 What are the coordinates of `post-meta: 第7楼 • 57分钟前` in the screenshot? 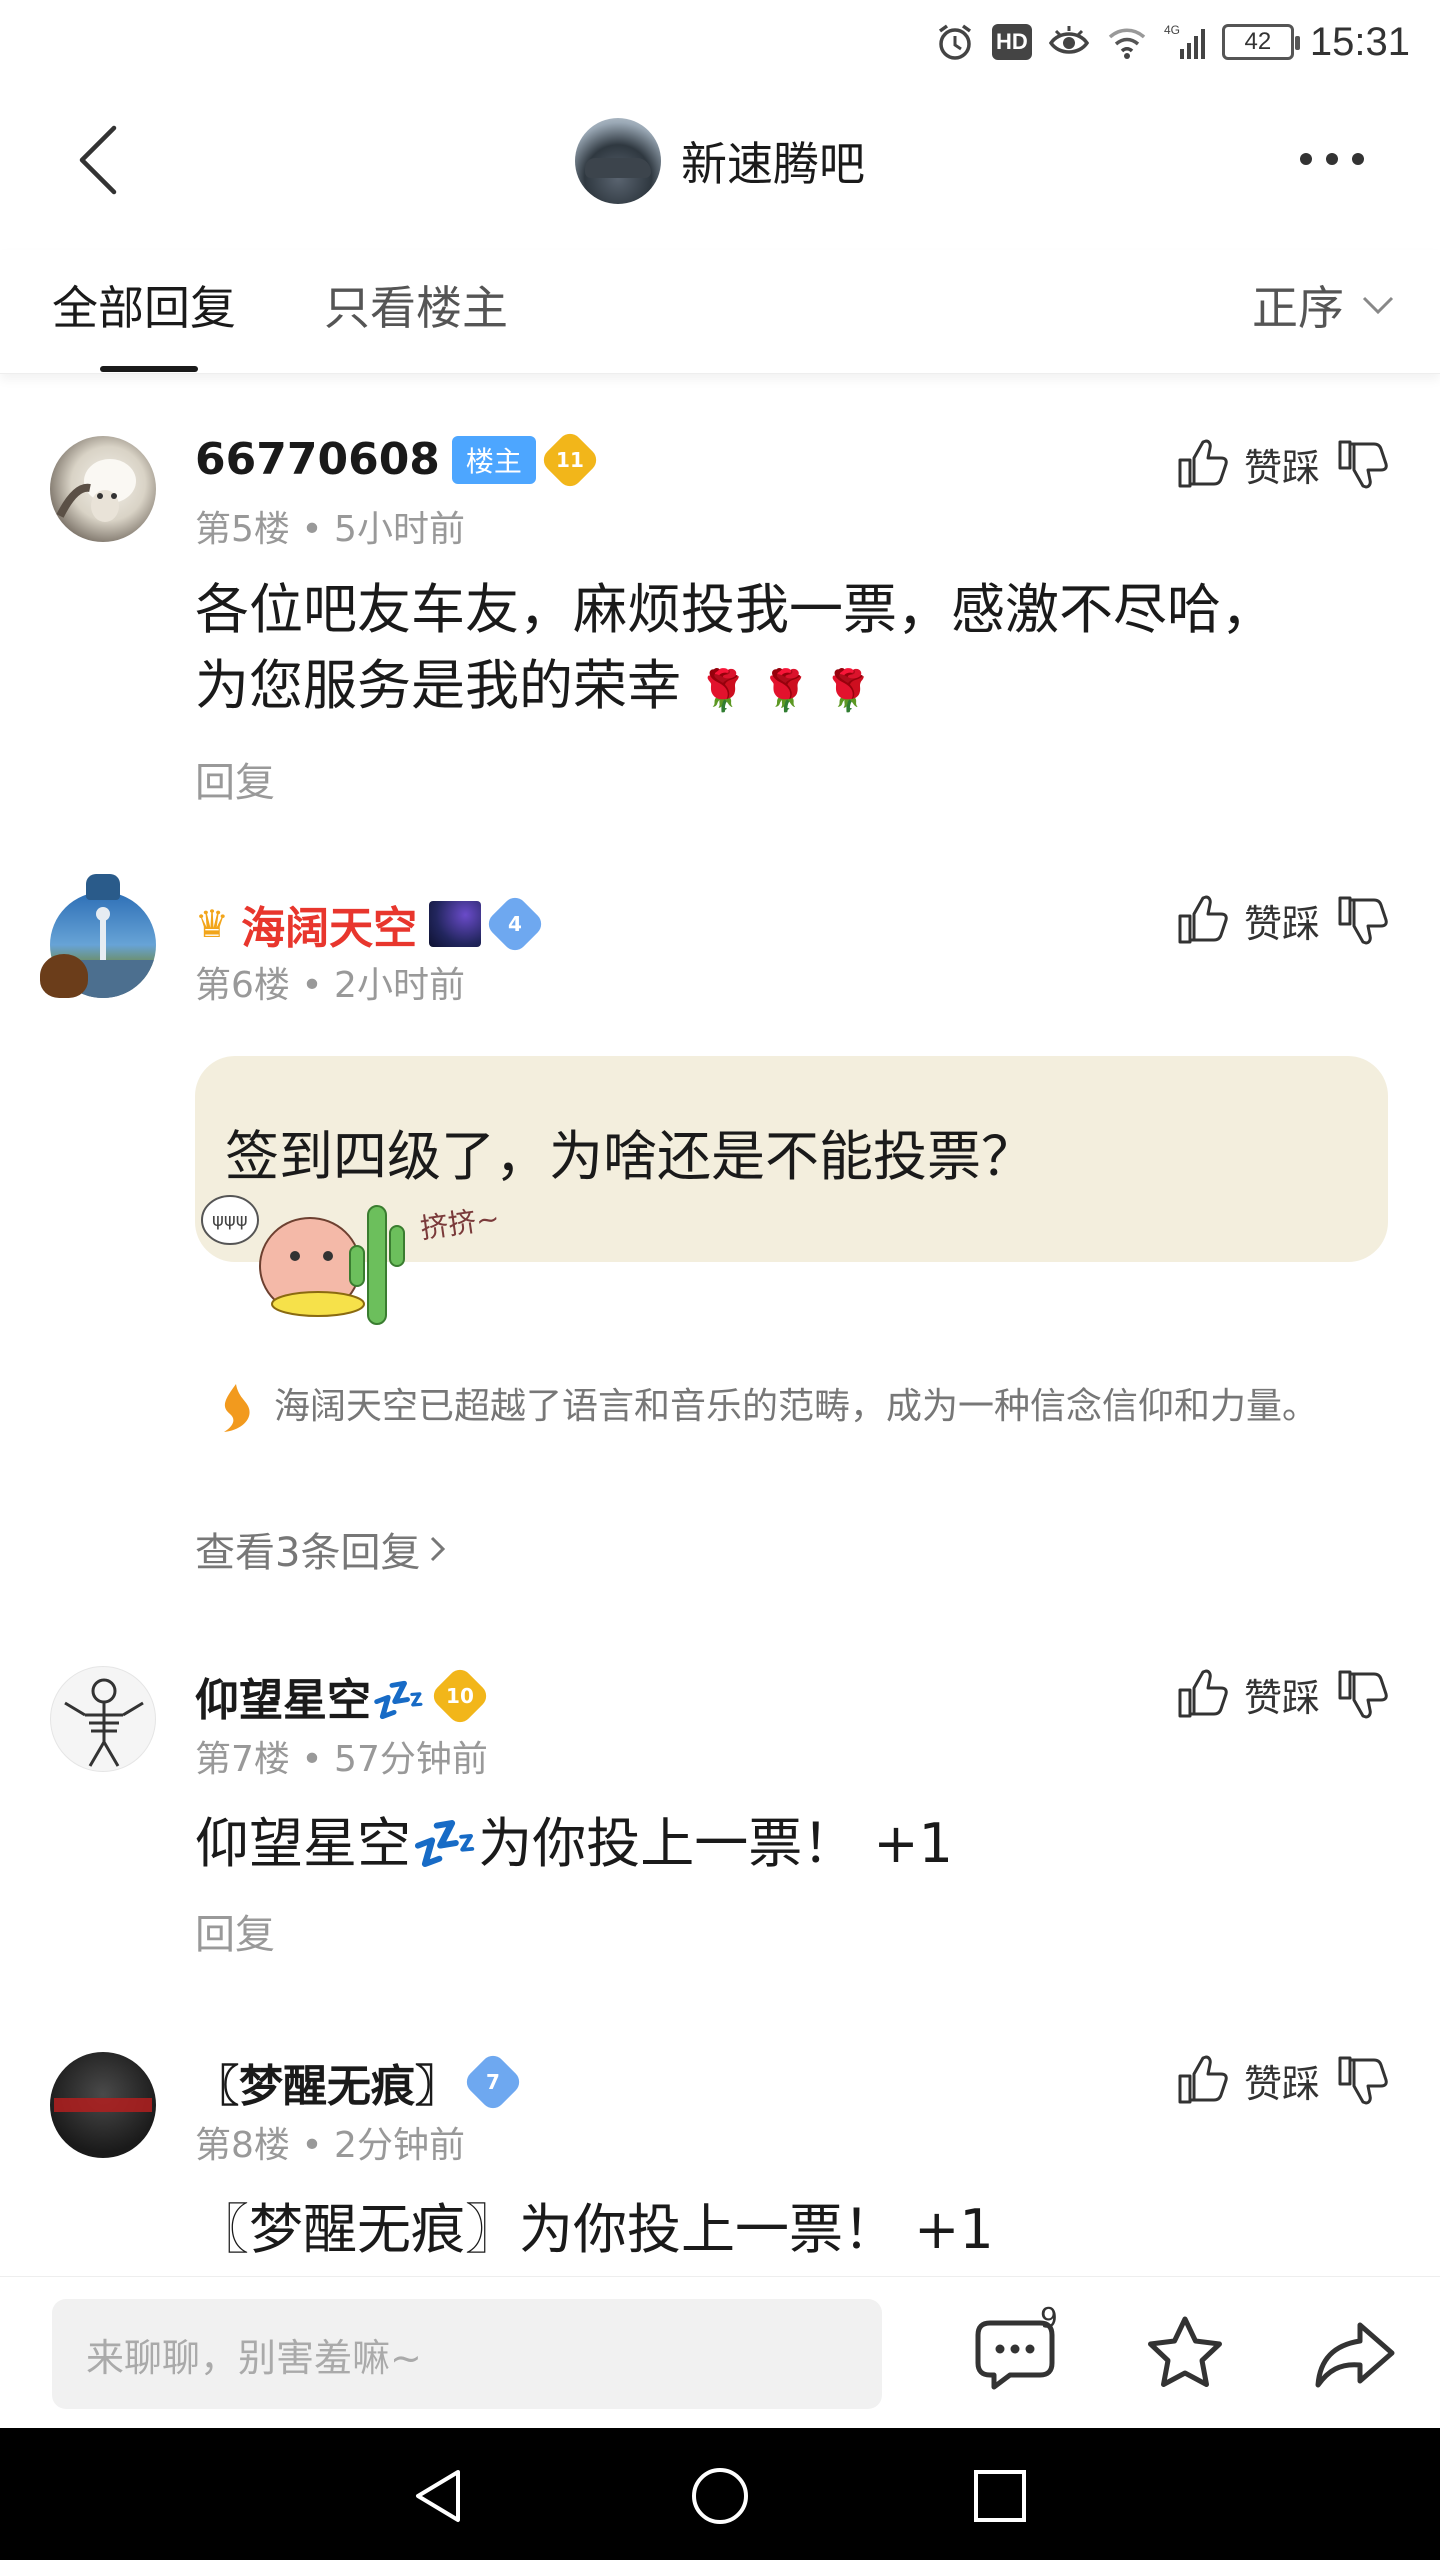 It's located at (341, 1756).